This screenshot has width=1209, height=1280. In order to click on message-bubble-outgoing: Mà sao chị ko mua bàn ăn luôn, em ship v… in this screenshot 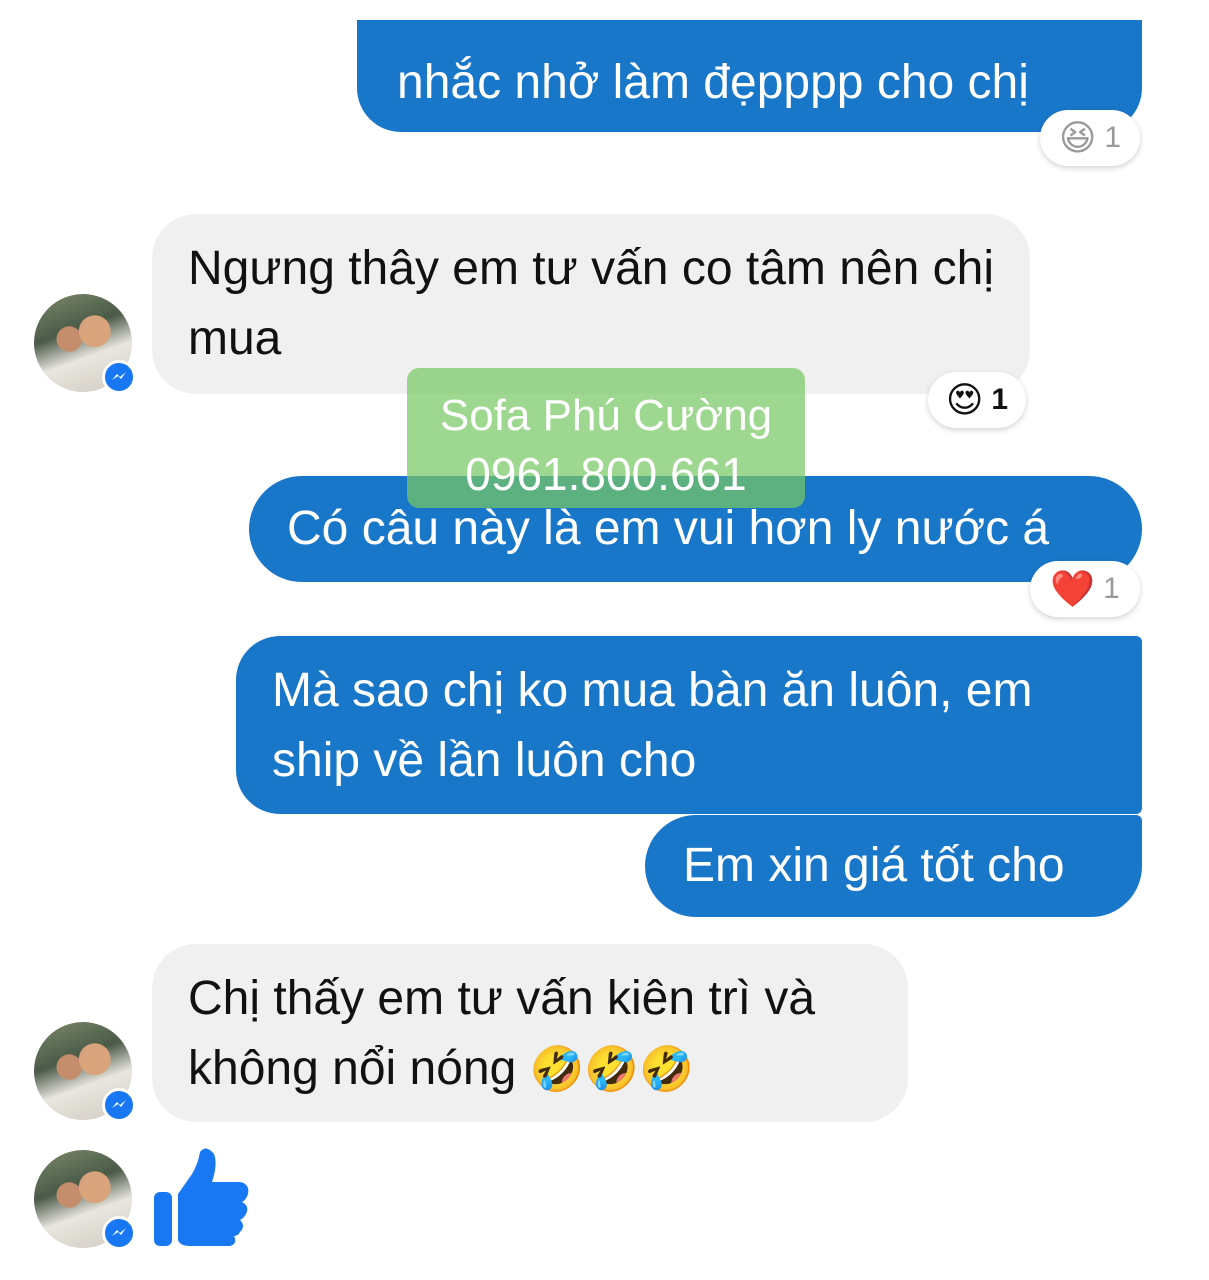, I will do `click(689, 725)`.